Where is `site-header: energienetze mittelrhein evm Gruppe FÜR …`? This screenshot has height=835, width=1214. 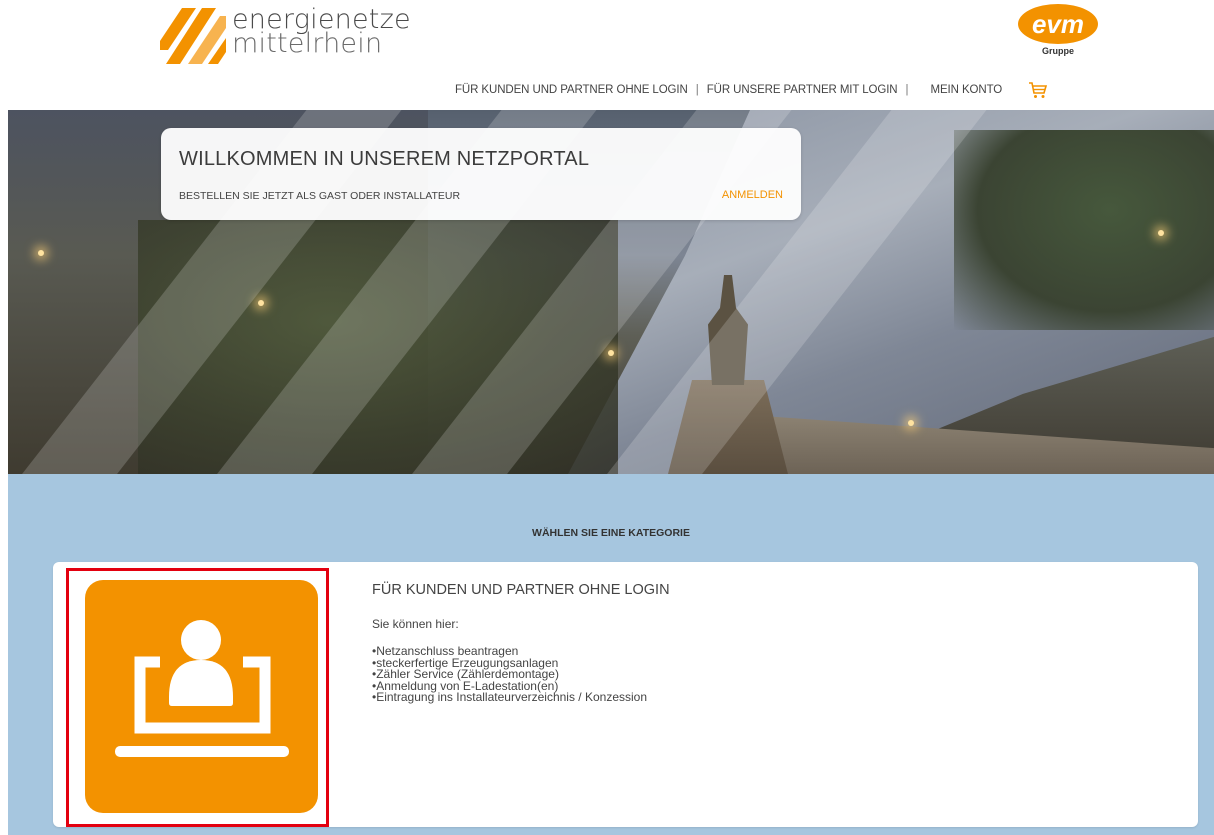
site-header: energienetze mittelrhein evm Gruppe FÜR … is located at coordinates (607, 55).